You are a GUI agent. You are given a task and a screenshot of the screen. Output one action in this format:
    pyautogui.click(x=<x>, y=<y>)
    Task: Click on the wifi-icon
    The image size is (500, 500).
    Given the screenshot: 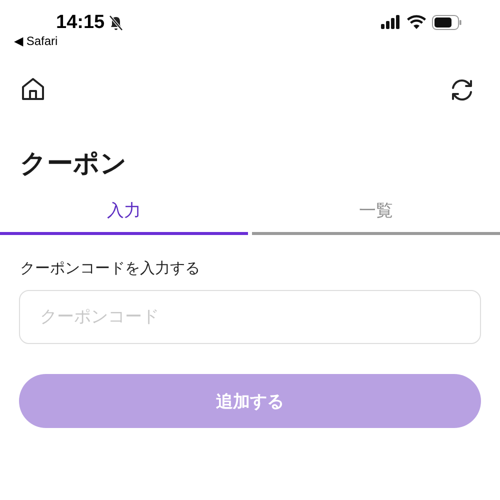 What is the action you would take?
    pyautogui.click(x=416, y=22)
    